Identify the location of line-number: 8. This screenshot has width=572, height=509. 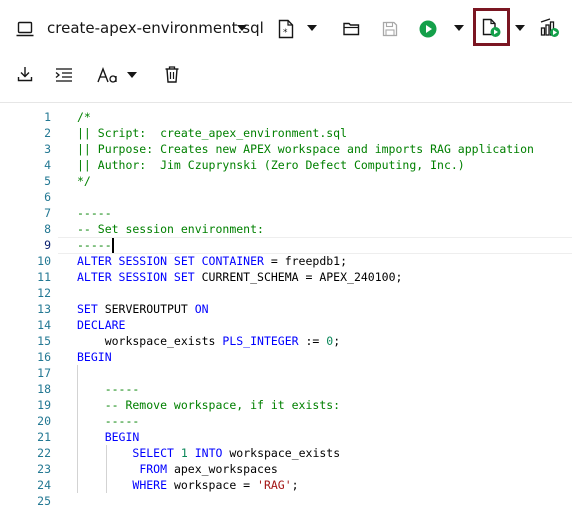
(47, 229).